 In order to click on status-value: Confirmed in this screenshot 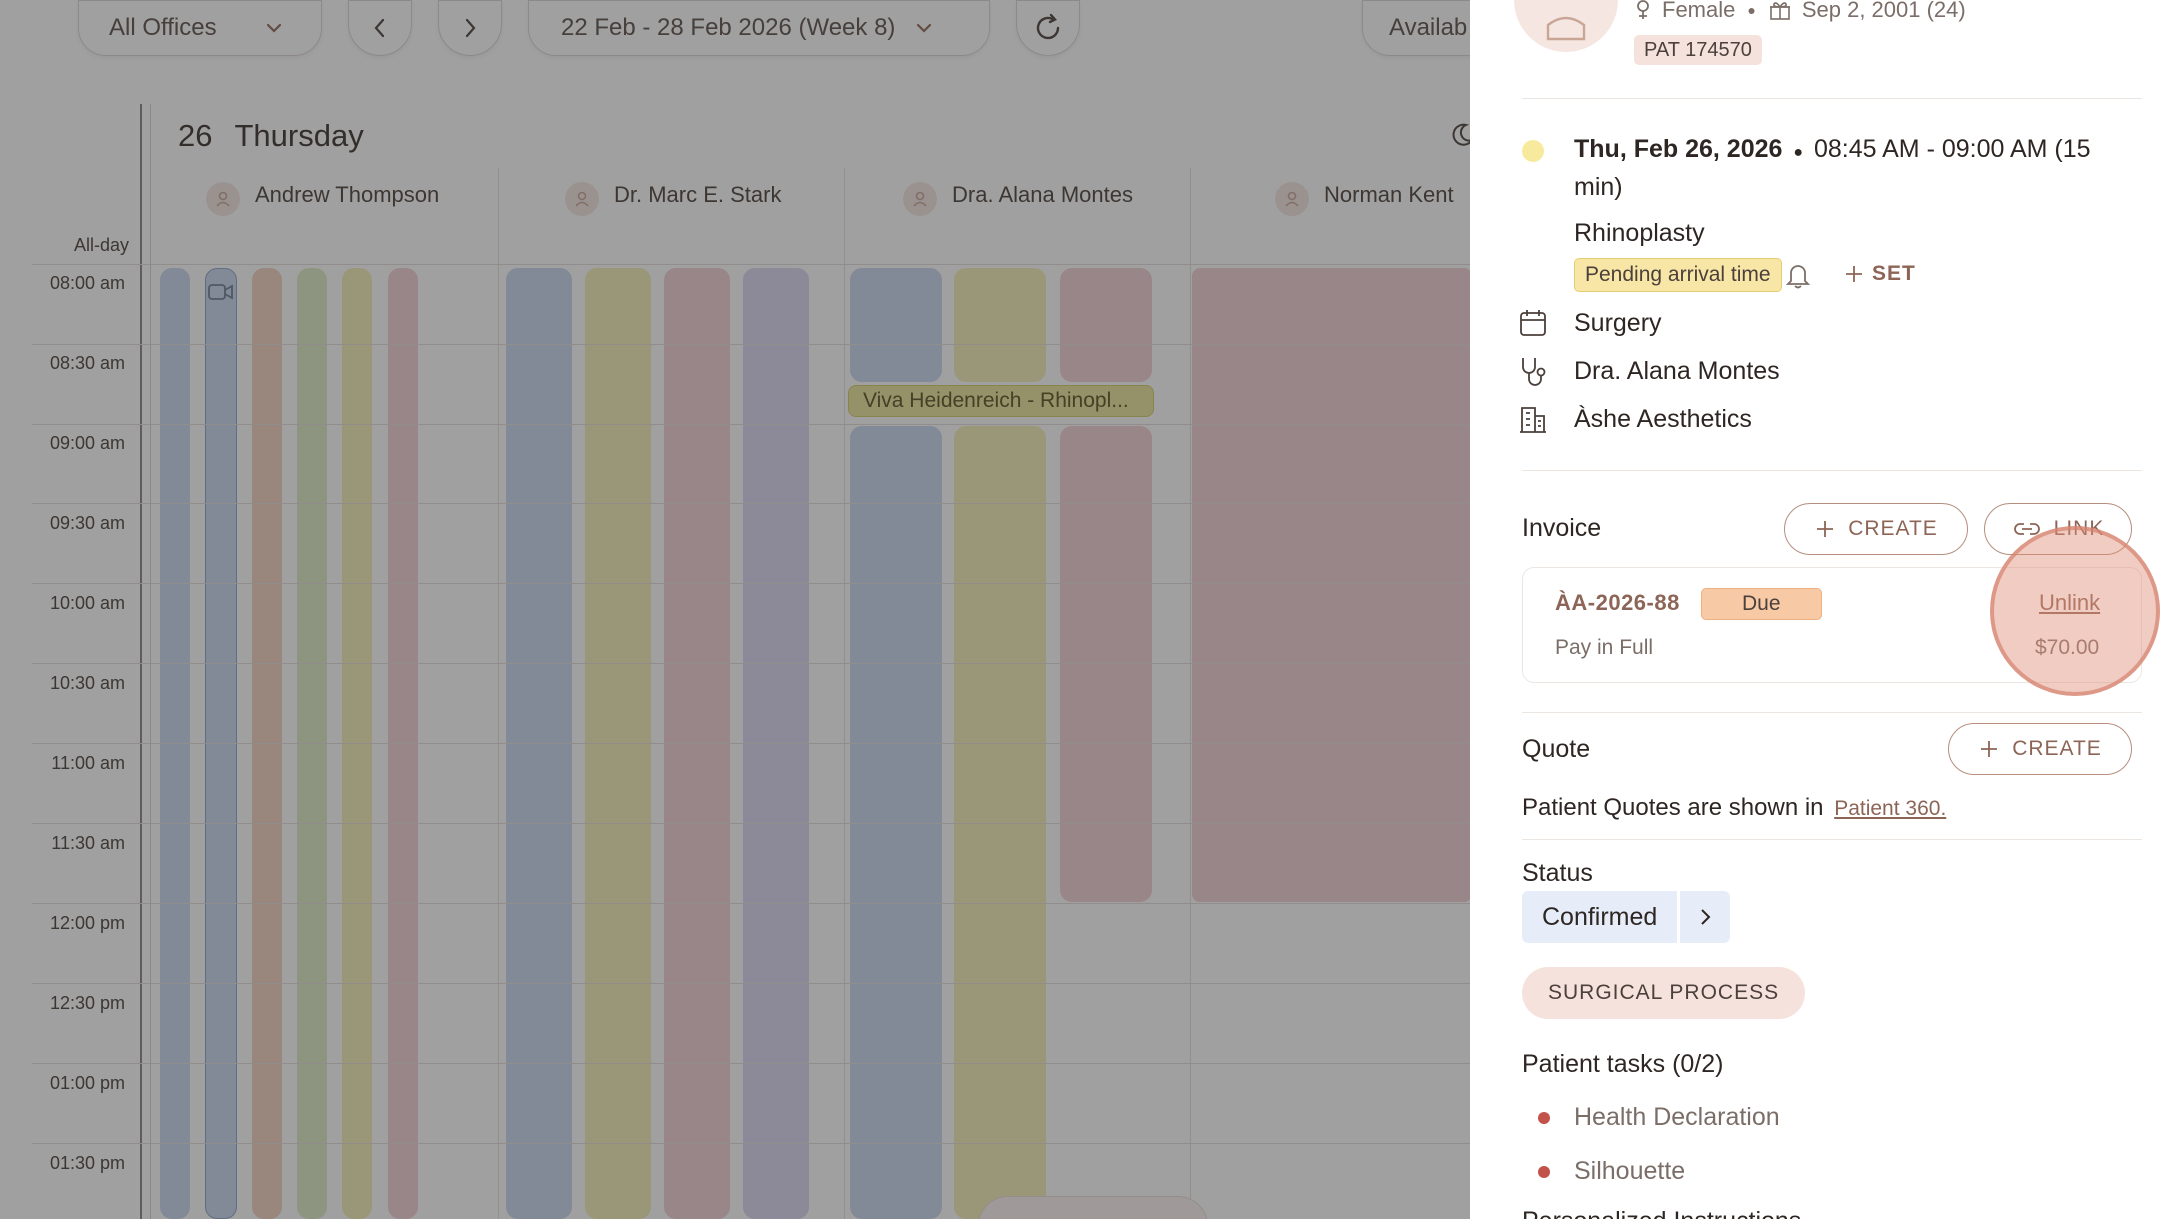, I will do `click(1600, 917)`.